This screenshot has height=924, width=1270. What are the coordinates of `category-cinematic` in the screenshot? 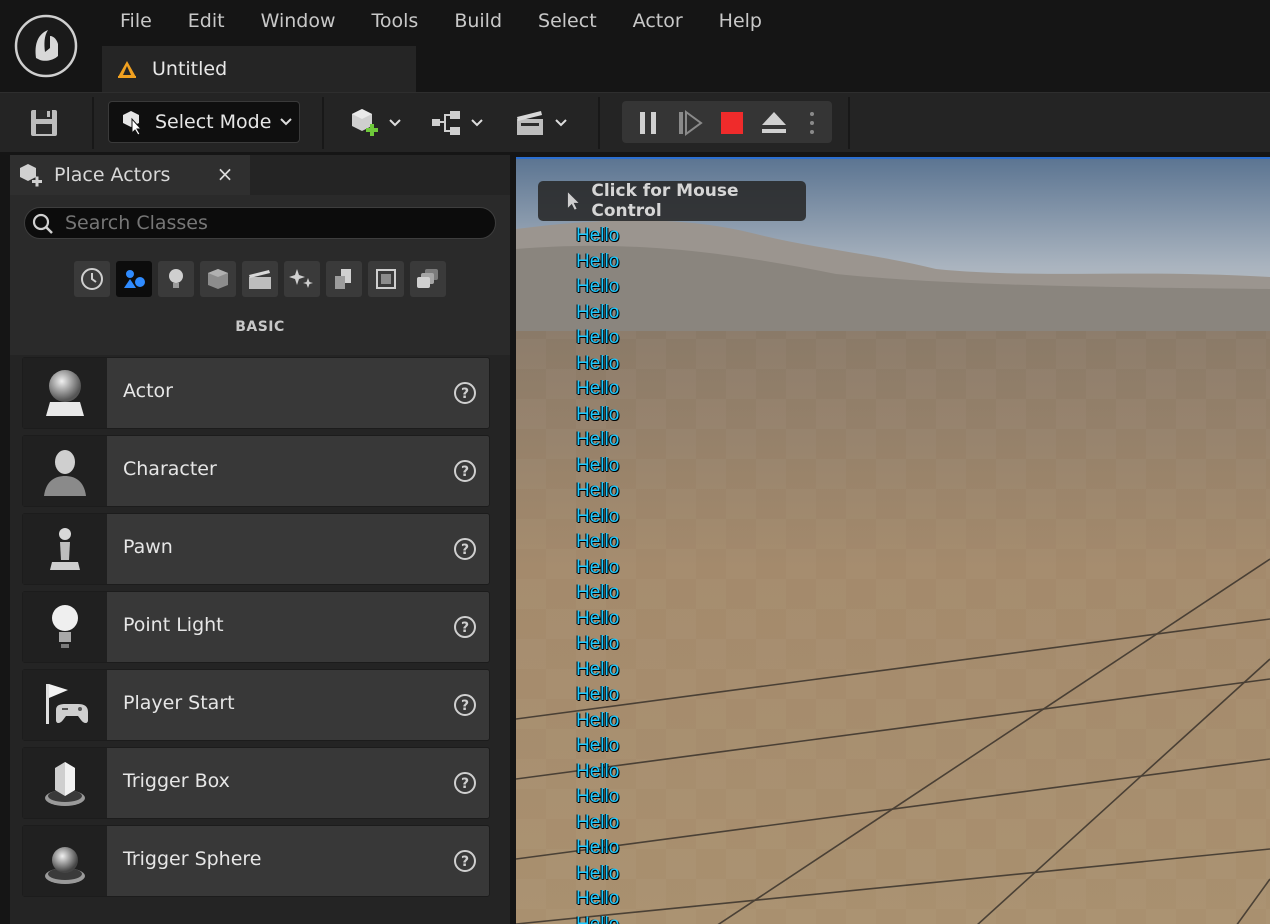 It's located at (260, 279).